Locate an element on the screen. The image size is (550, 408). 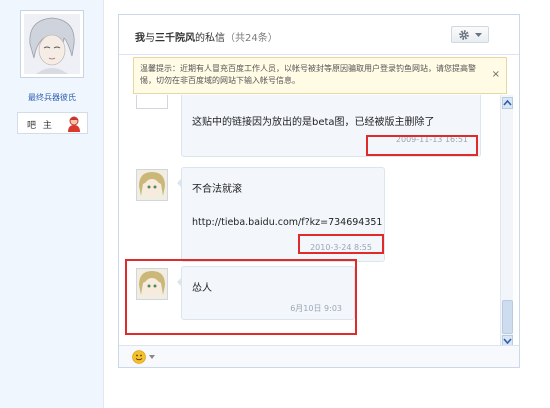
chevron-up-icon is located at coordinates (507, 102).